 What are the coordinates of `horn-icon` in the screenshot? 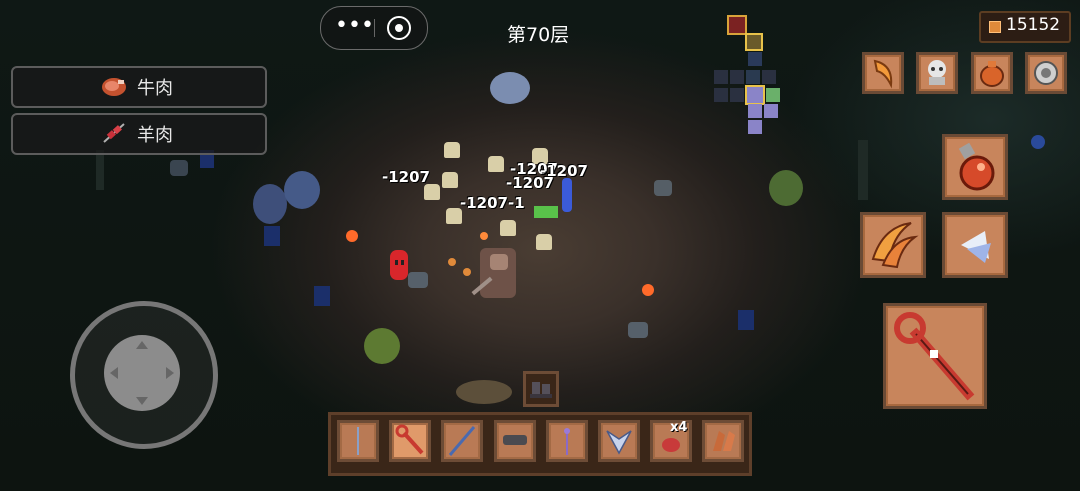 It's located at (883, 74).